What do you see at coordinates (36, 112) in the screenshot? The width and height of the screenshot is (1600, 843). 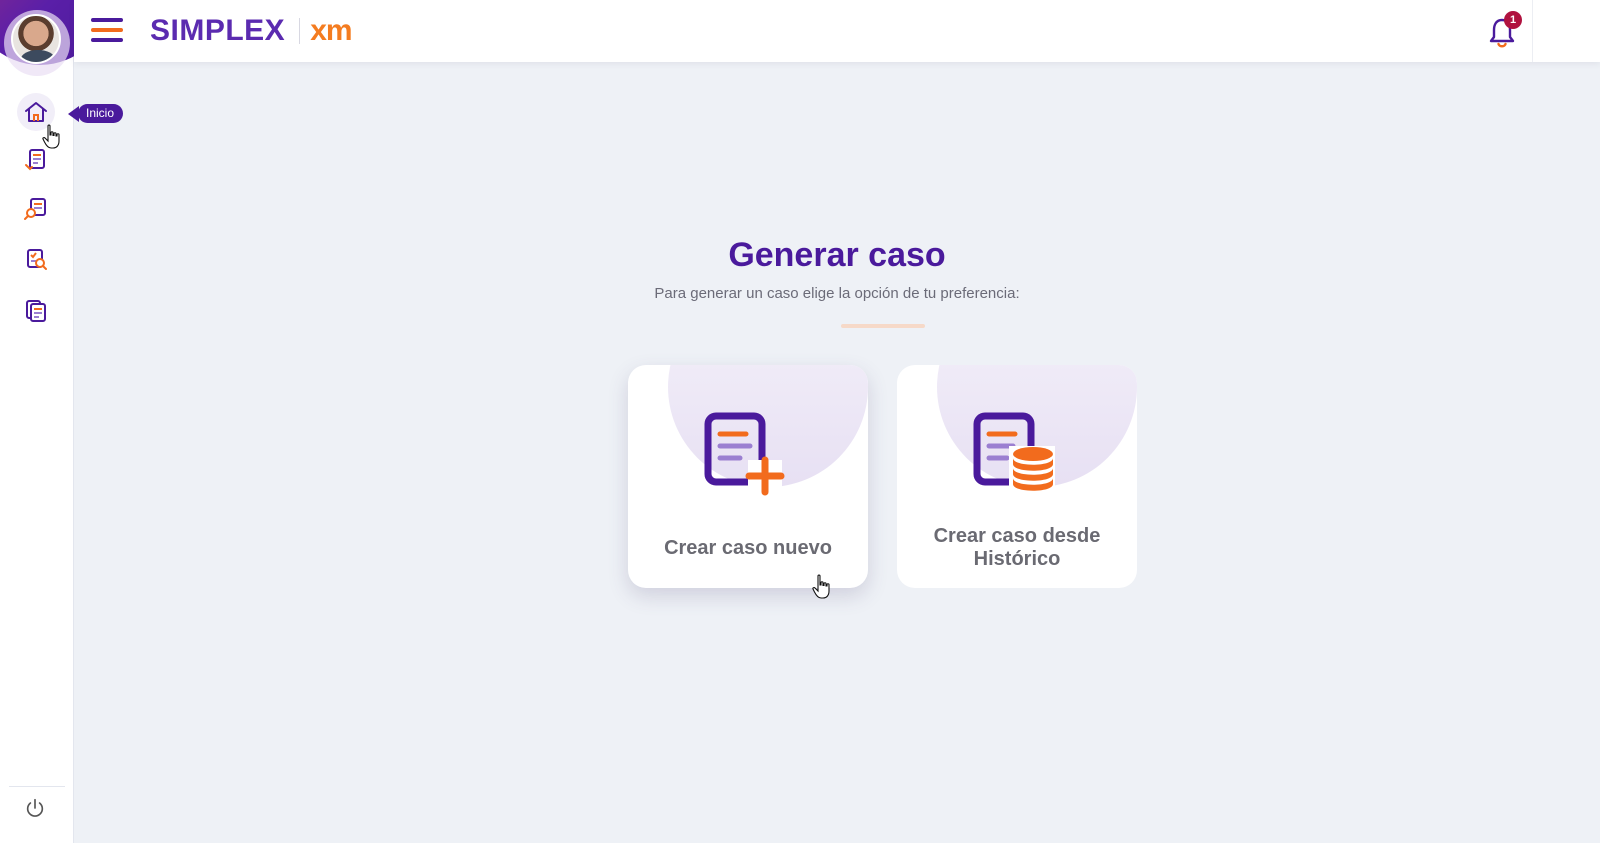 I see `home-icon` at bounding box center [36, 112].